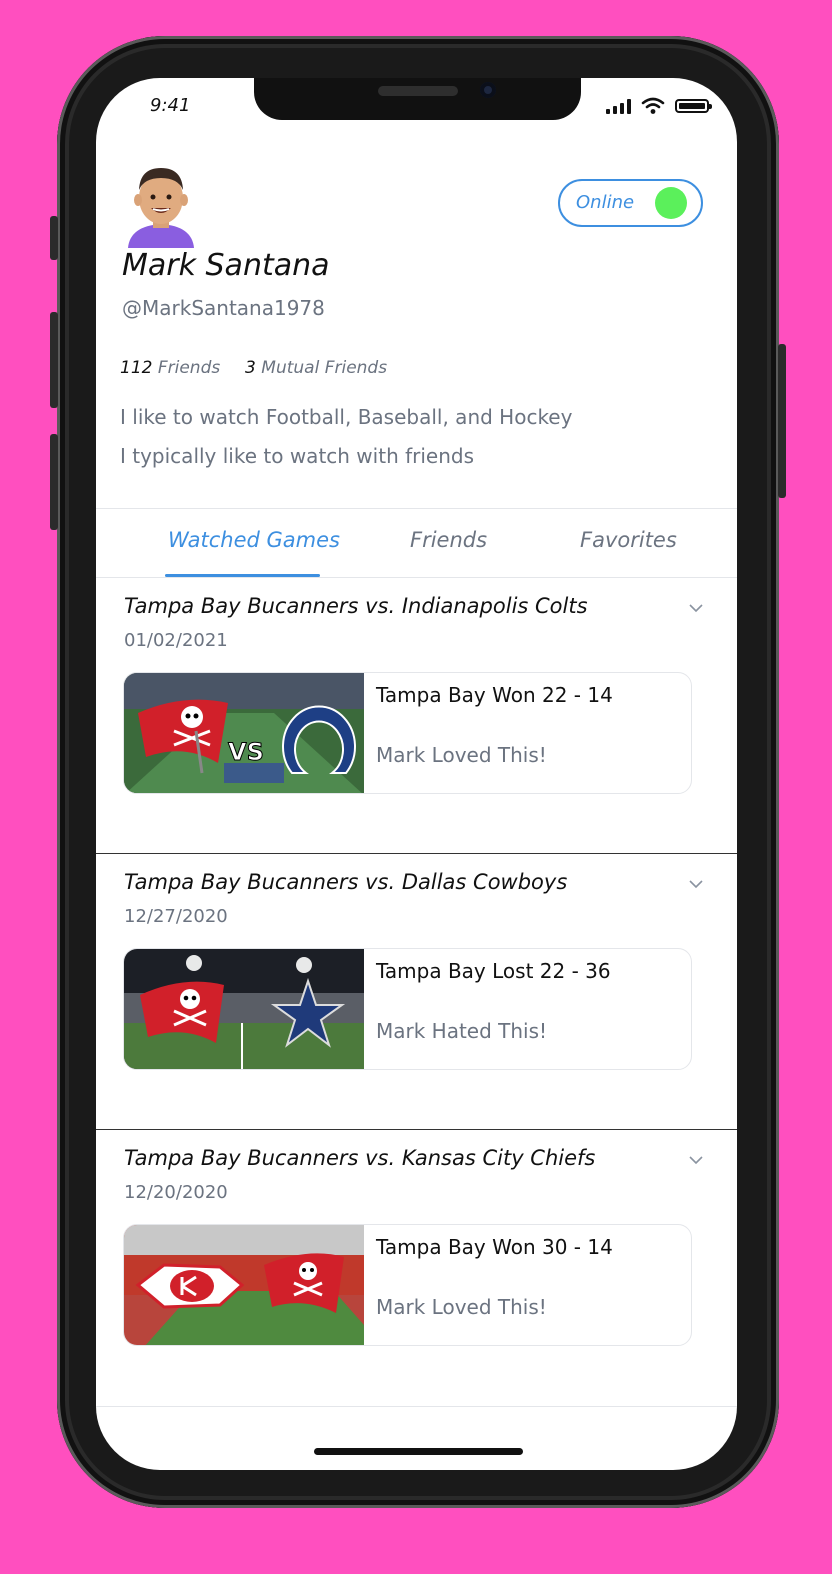 The height and width of the screenshot is (1574, 832). What do you see at coordinates (416, 1406) in the screenshot?
I see `bottom-divider` at bounding box center [416, 1406].